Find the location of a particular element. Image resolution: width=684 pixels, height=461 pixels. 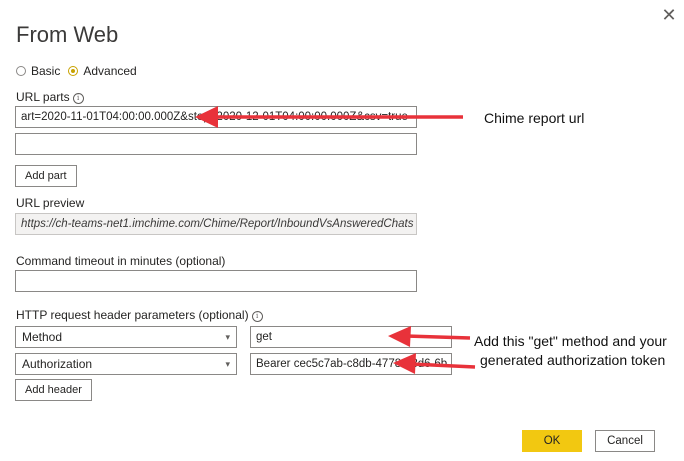

header-name-select-1: Method ▾ is located at coordinates (126, 337).